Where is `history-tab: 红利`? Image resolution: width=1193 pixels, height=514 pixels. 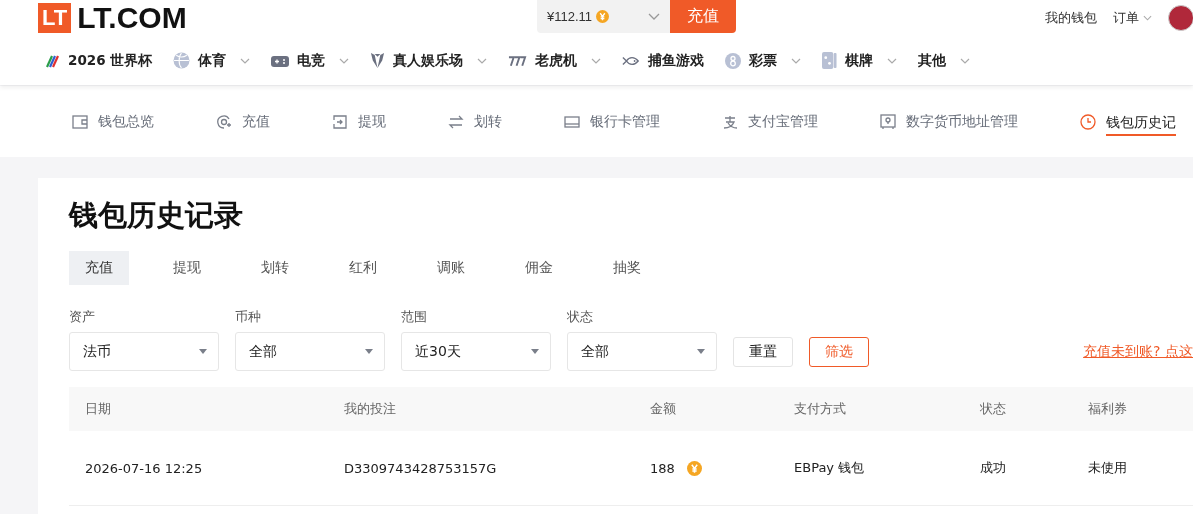 history-tab: 红利 is located at coordinates (363, 268).